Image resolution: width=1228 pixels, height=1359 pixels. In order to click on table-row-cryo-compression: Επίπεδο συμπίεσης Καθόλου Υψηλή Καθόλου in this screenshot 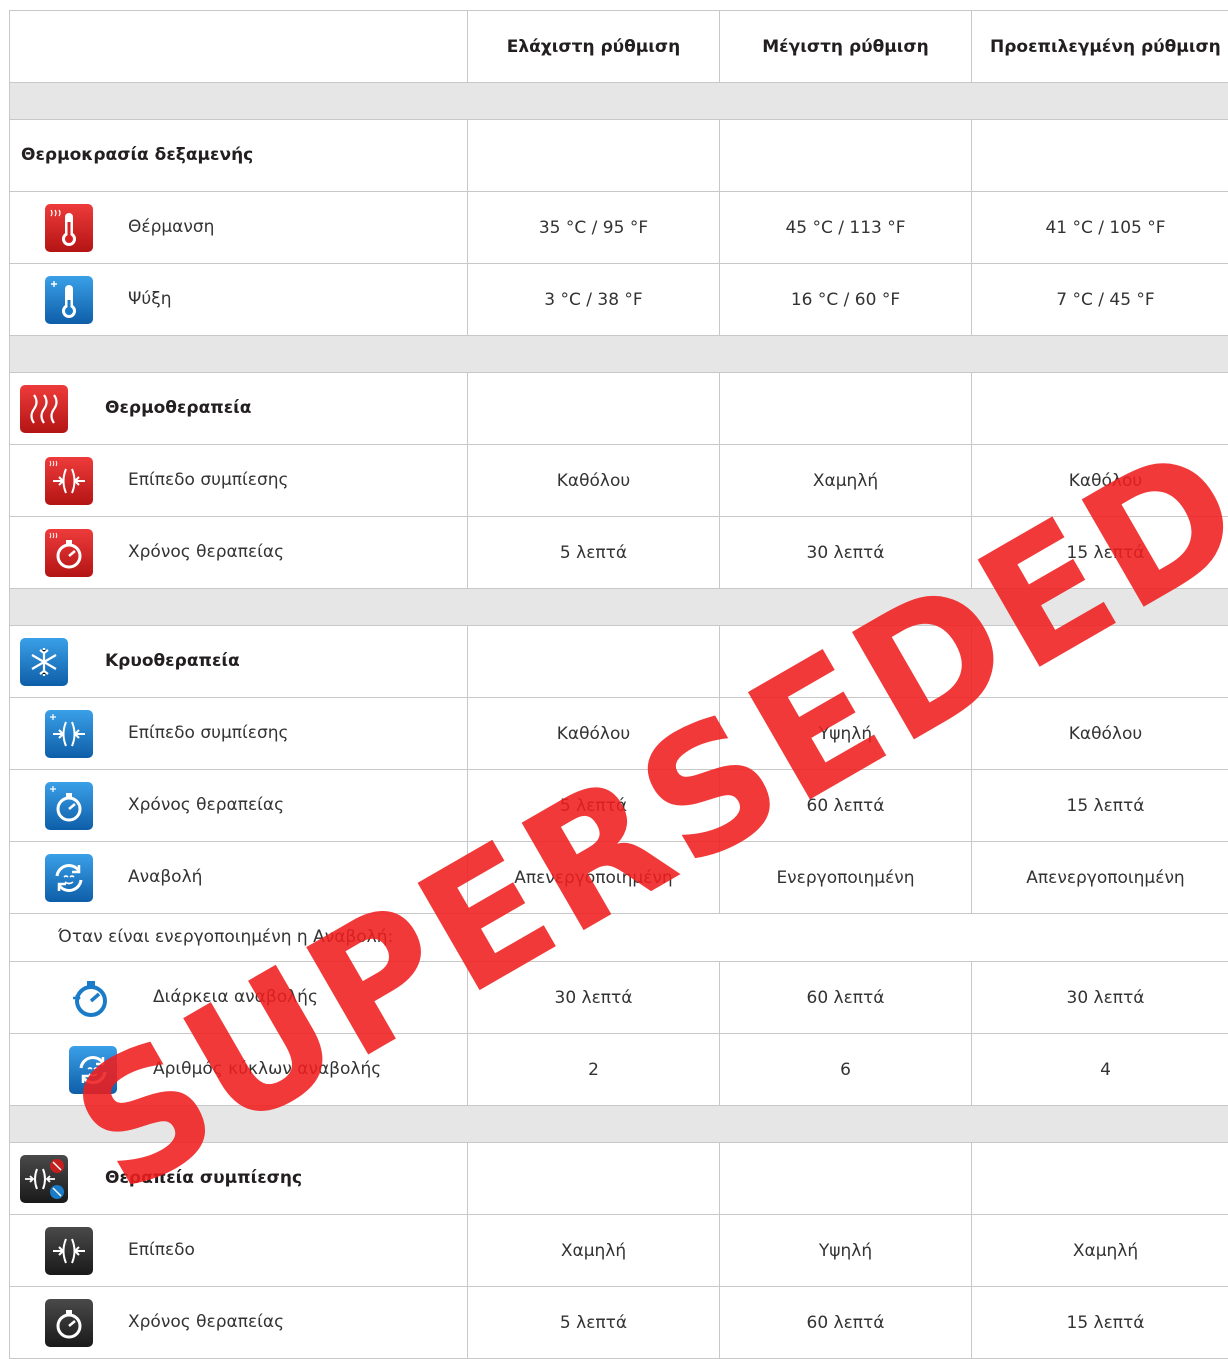, I will do `click(619, 734)`.